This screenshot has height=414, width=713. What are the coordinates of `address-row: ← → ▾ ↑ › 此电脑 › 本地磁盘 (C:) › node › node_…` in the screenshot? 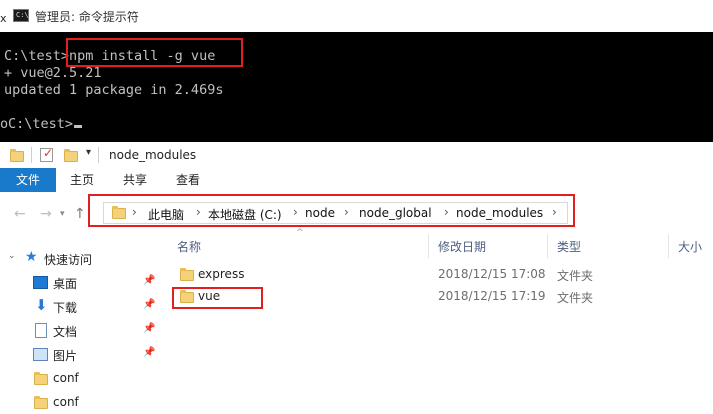 It's located at (356, 213).